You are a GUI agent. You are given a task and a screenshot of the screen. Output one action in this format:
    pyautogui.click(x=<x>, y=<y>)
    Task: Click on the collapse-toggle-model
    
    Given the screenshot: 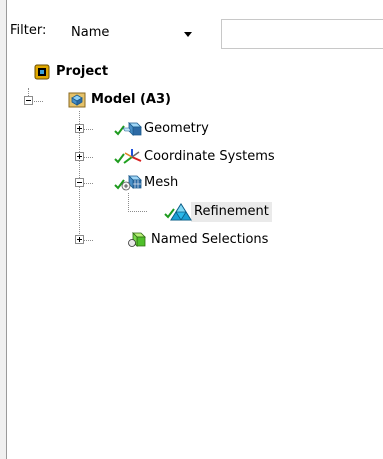 What is the action you would take?
    pyautogui.click(x=28, y=100)
    